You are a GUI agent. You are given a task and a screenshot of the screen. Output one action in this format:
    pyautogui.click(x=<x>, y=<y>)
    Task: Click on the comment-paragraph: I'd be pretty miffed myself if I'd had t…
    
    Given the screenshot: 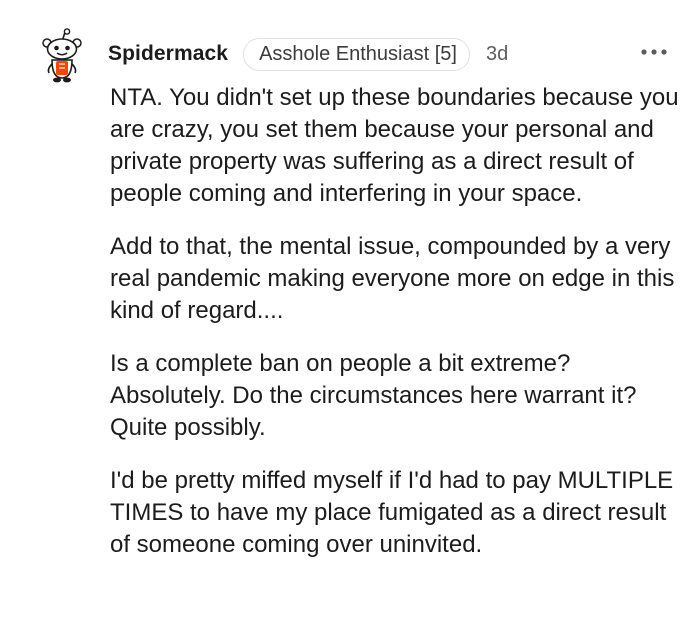 What is the action you would take?
    pyautogui.click(x=392, y=512)
    